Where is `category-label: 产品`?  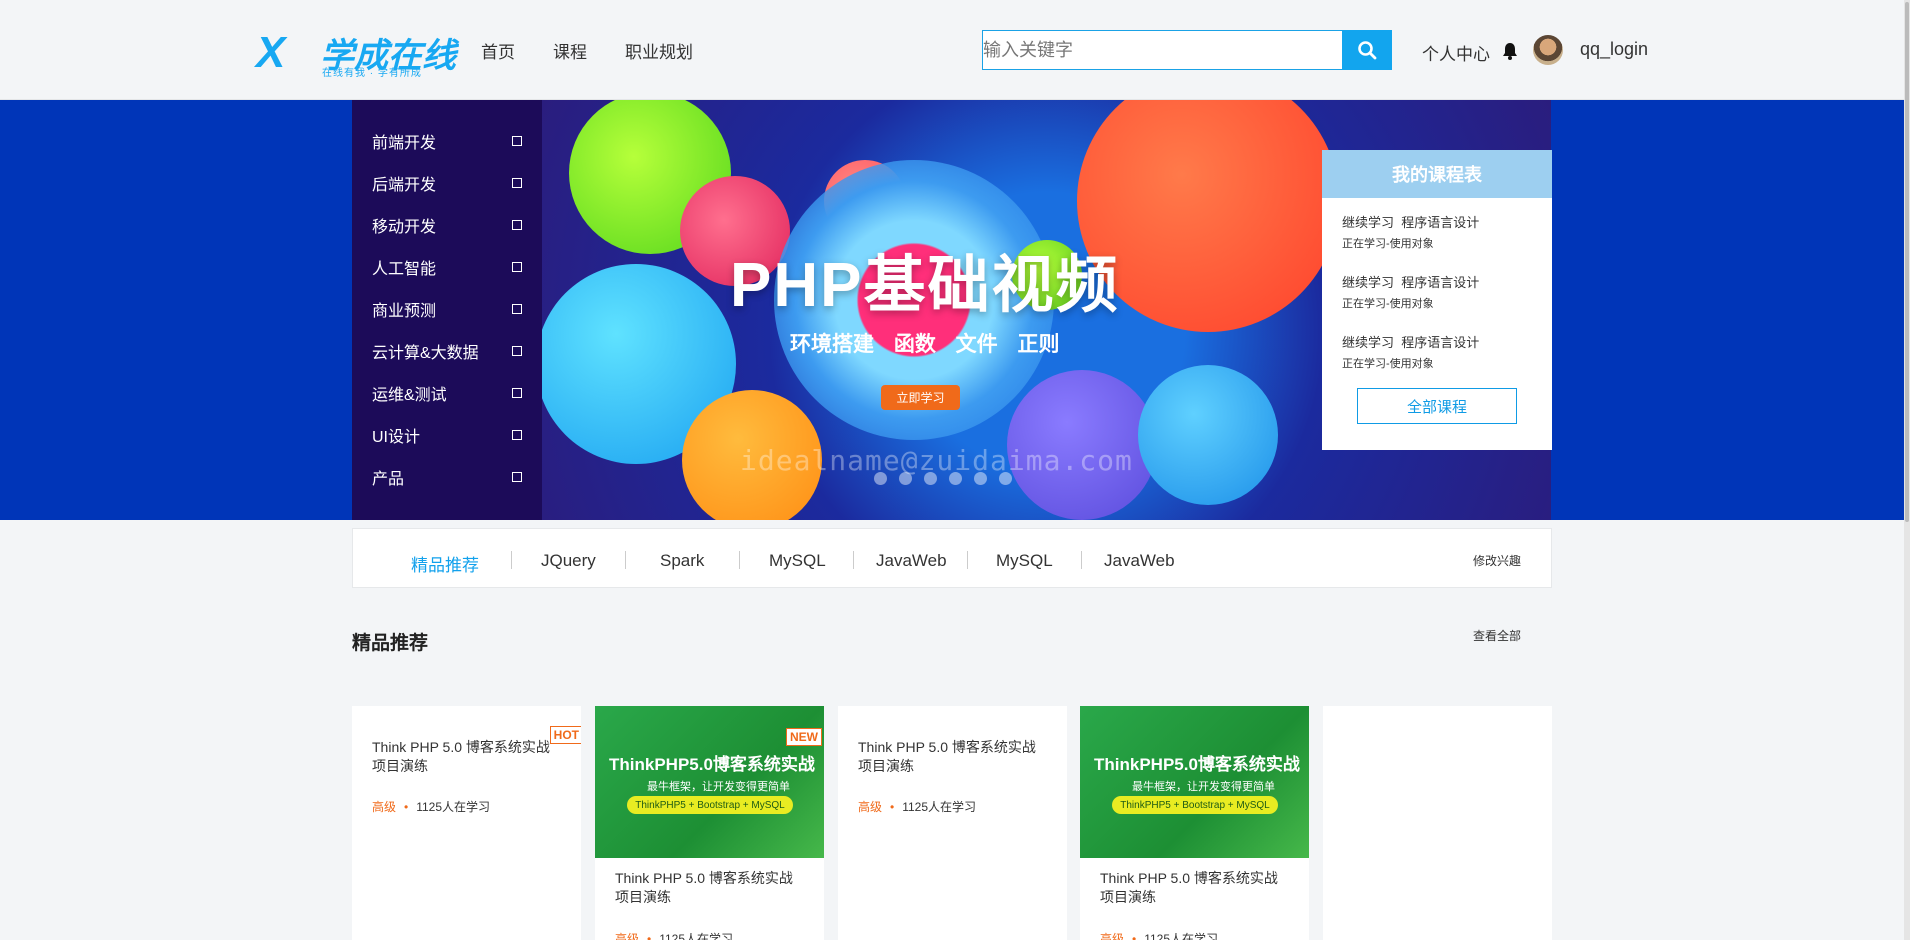 category-label: 产品 is located at coordinates (388, 479).